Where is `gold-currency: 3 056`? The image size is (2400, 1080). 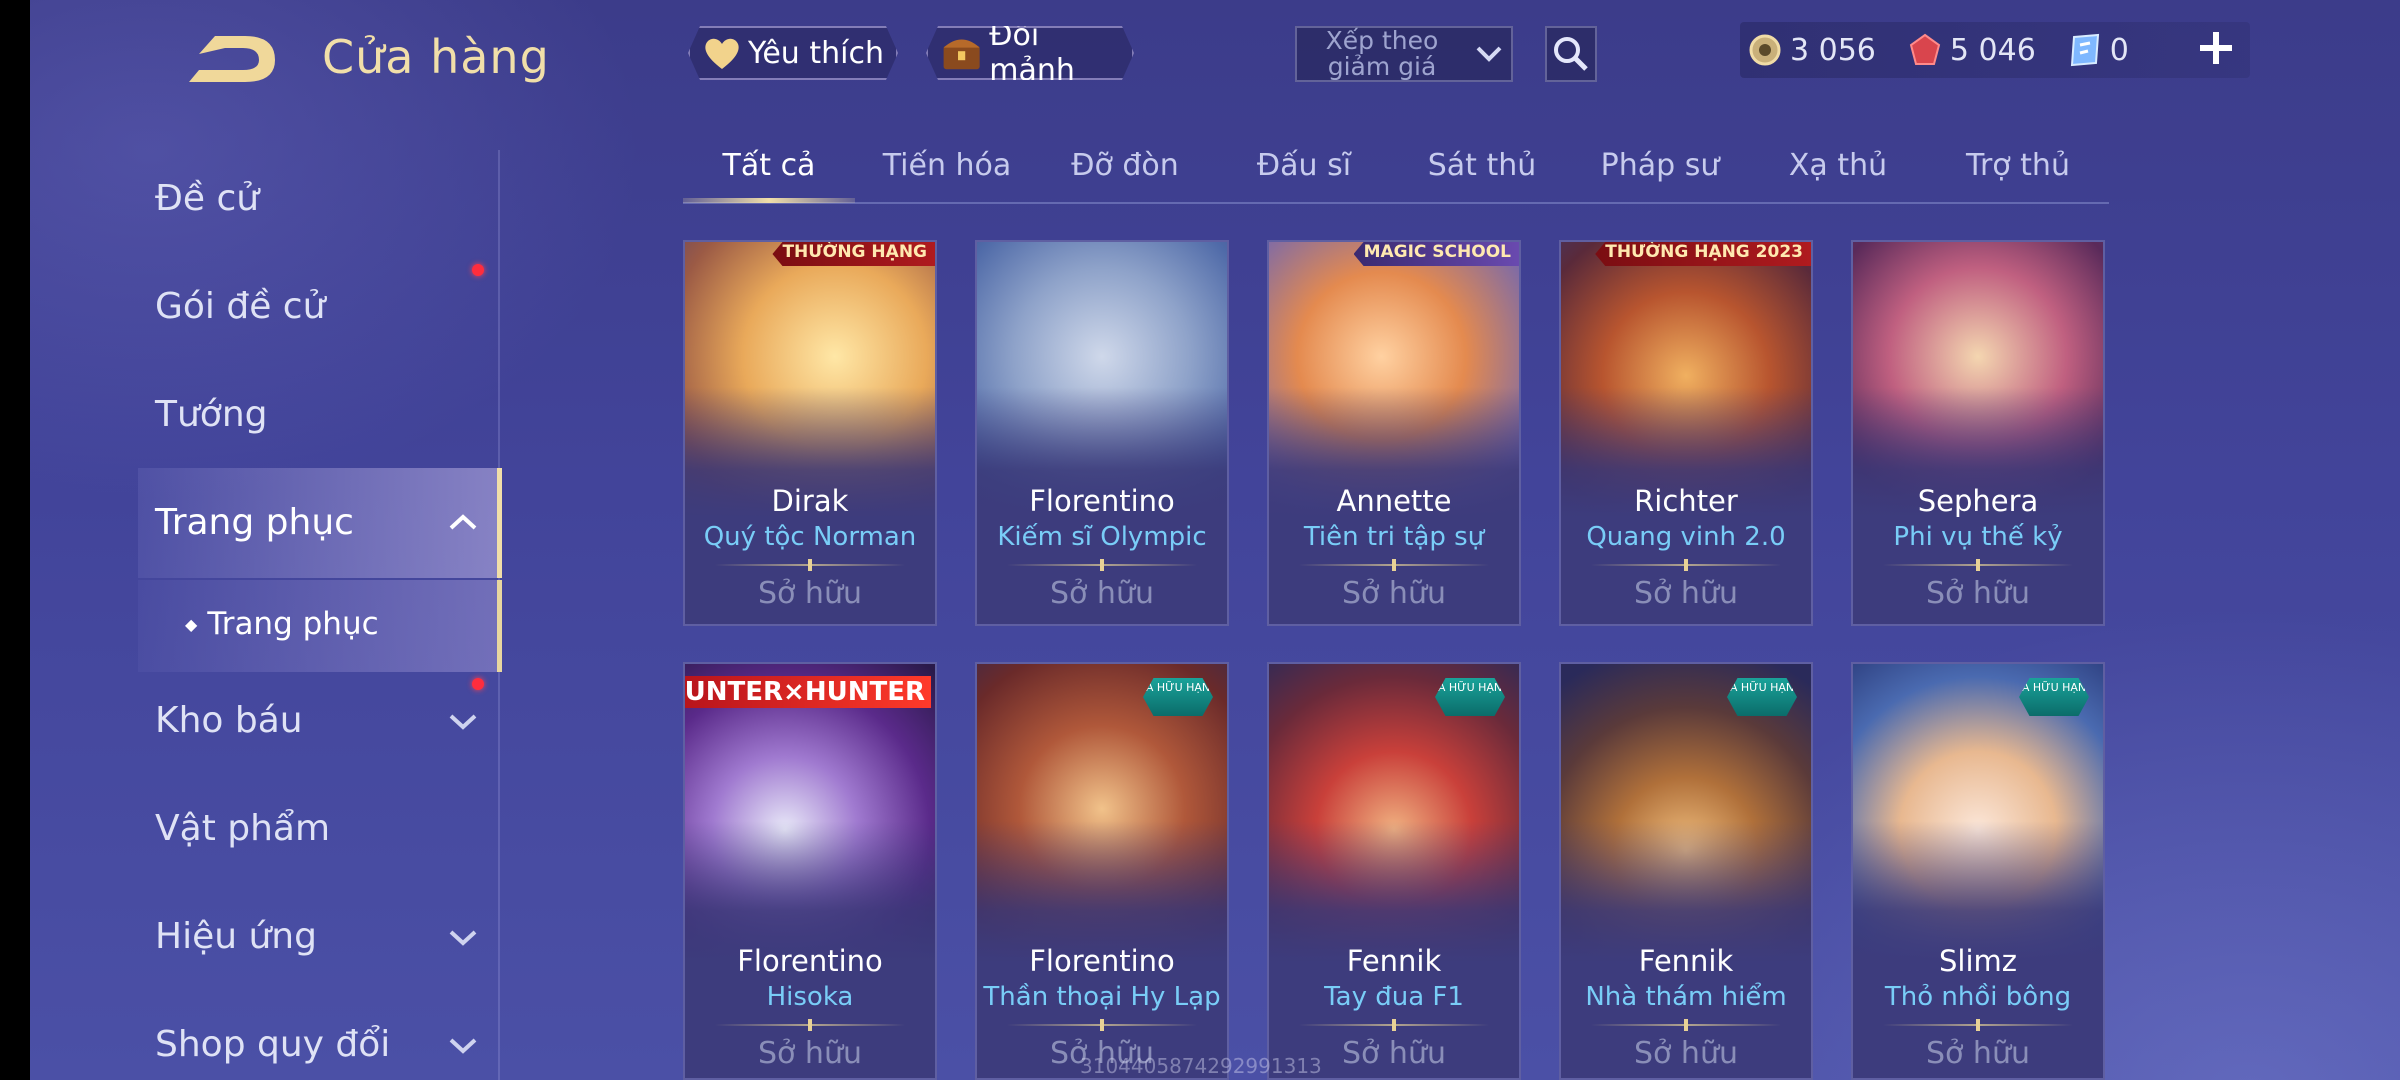
gold-currency: 3 056 is located at coordinates (1812, 50).